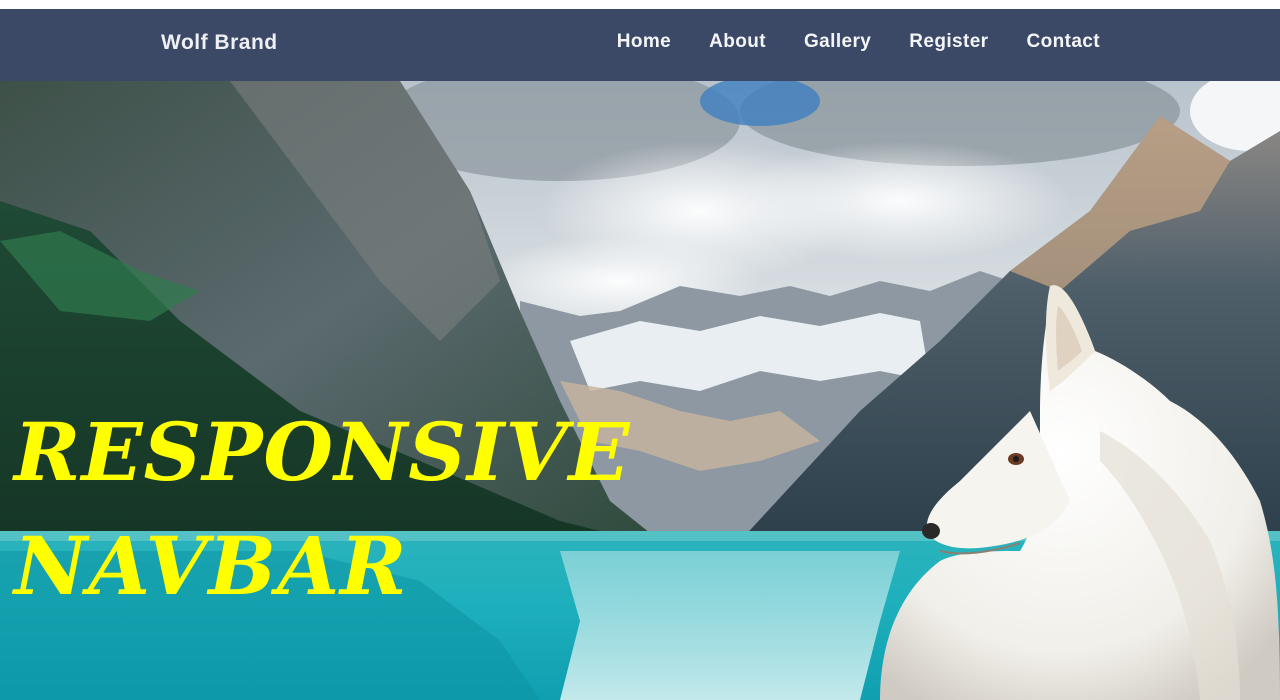 Image resolution: width=1280 pixels, height=700 pixels. What do you see at coordinates (837, 42) in the screenshot?
I see `nav-link-gallery: Gallery` at bounding box center [837, 42].